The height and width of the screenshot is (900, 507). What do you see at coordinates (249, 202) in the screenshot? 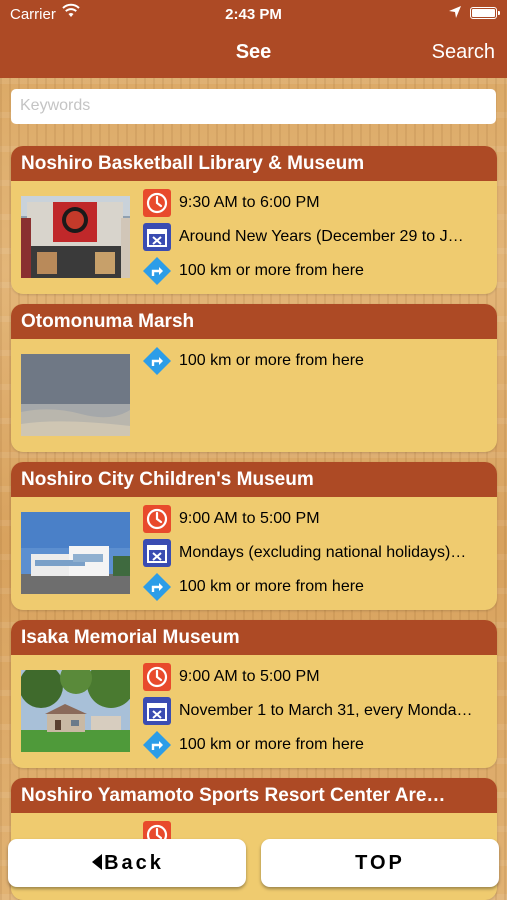
I see `hours-text: 9:30 AM to 6:00 PM` at bounding box center [249, 202].